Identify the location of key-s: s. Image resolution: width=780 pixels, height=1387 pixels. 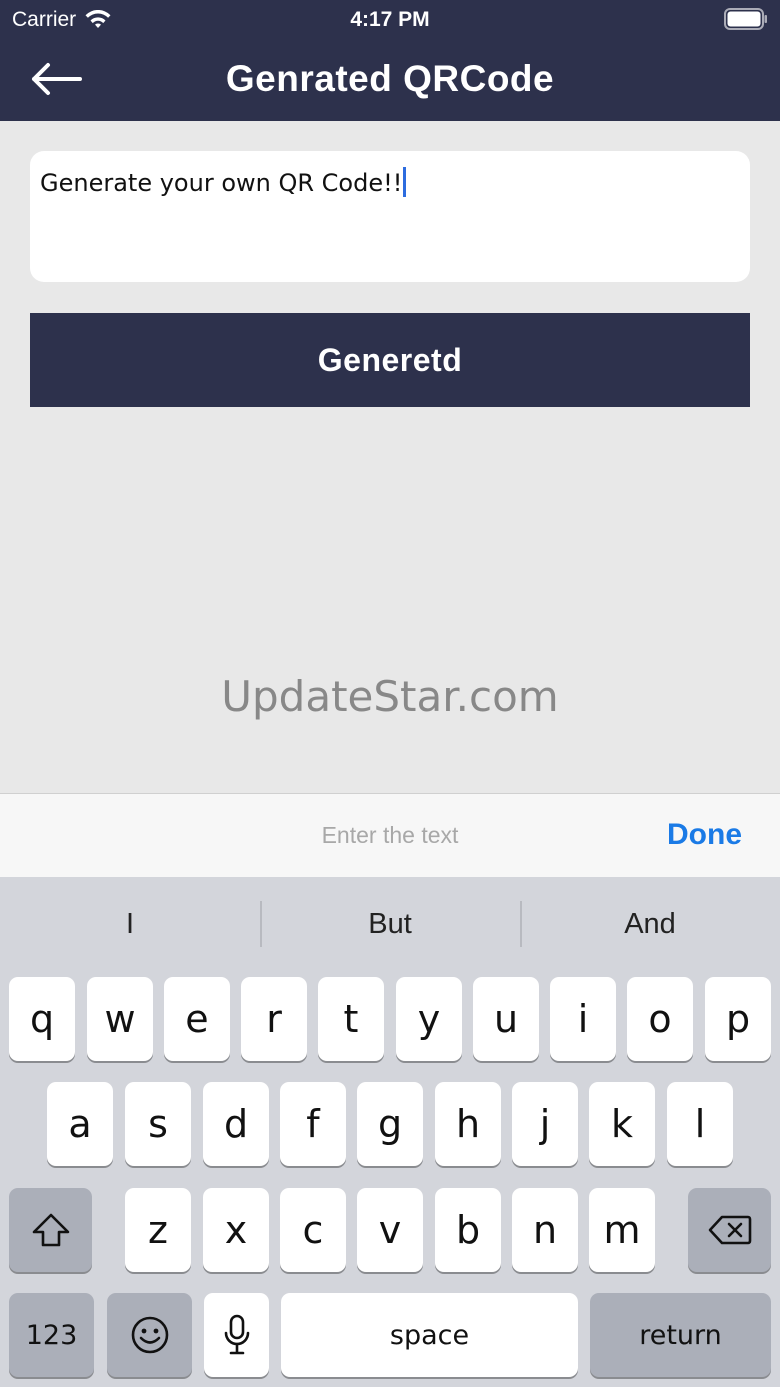
(158, 1124).